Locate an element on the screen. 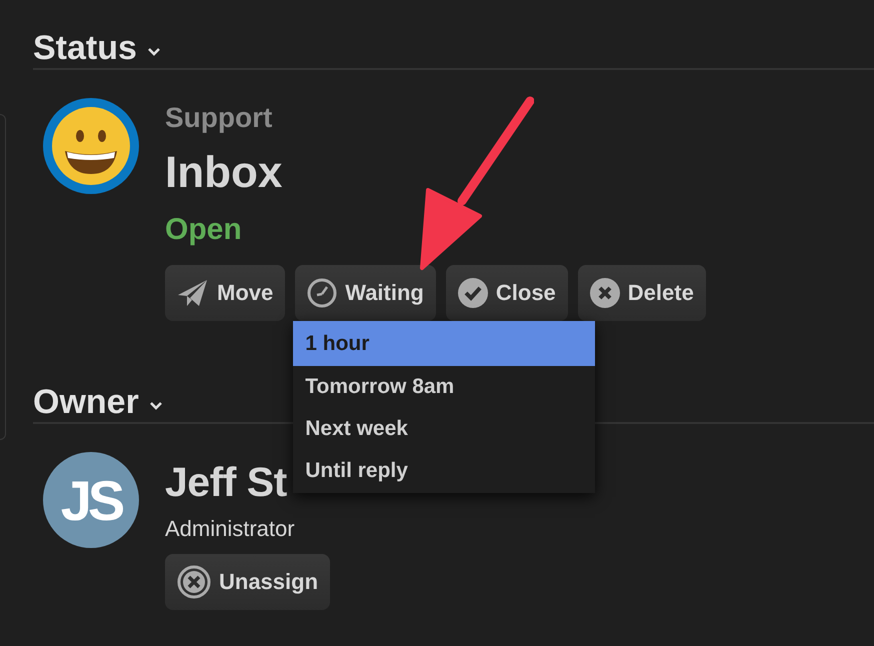 Image resolution: width=874 pixels, height=646 pixels. section-heading: Status is located at coordinates (85, 48).